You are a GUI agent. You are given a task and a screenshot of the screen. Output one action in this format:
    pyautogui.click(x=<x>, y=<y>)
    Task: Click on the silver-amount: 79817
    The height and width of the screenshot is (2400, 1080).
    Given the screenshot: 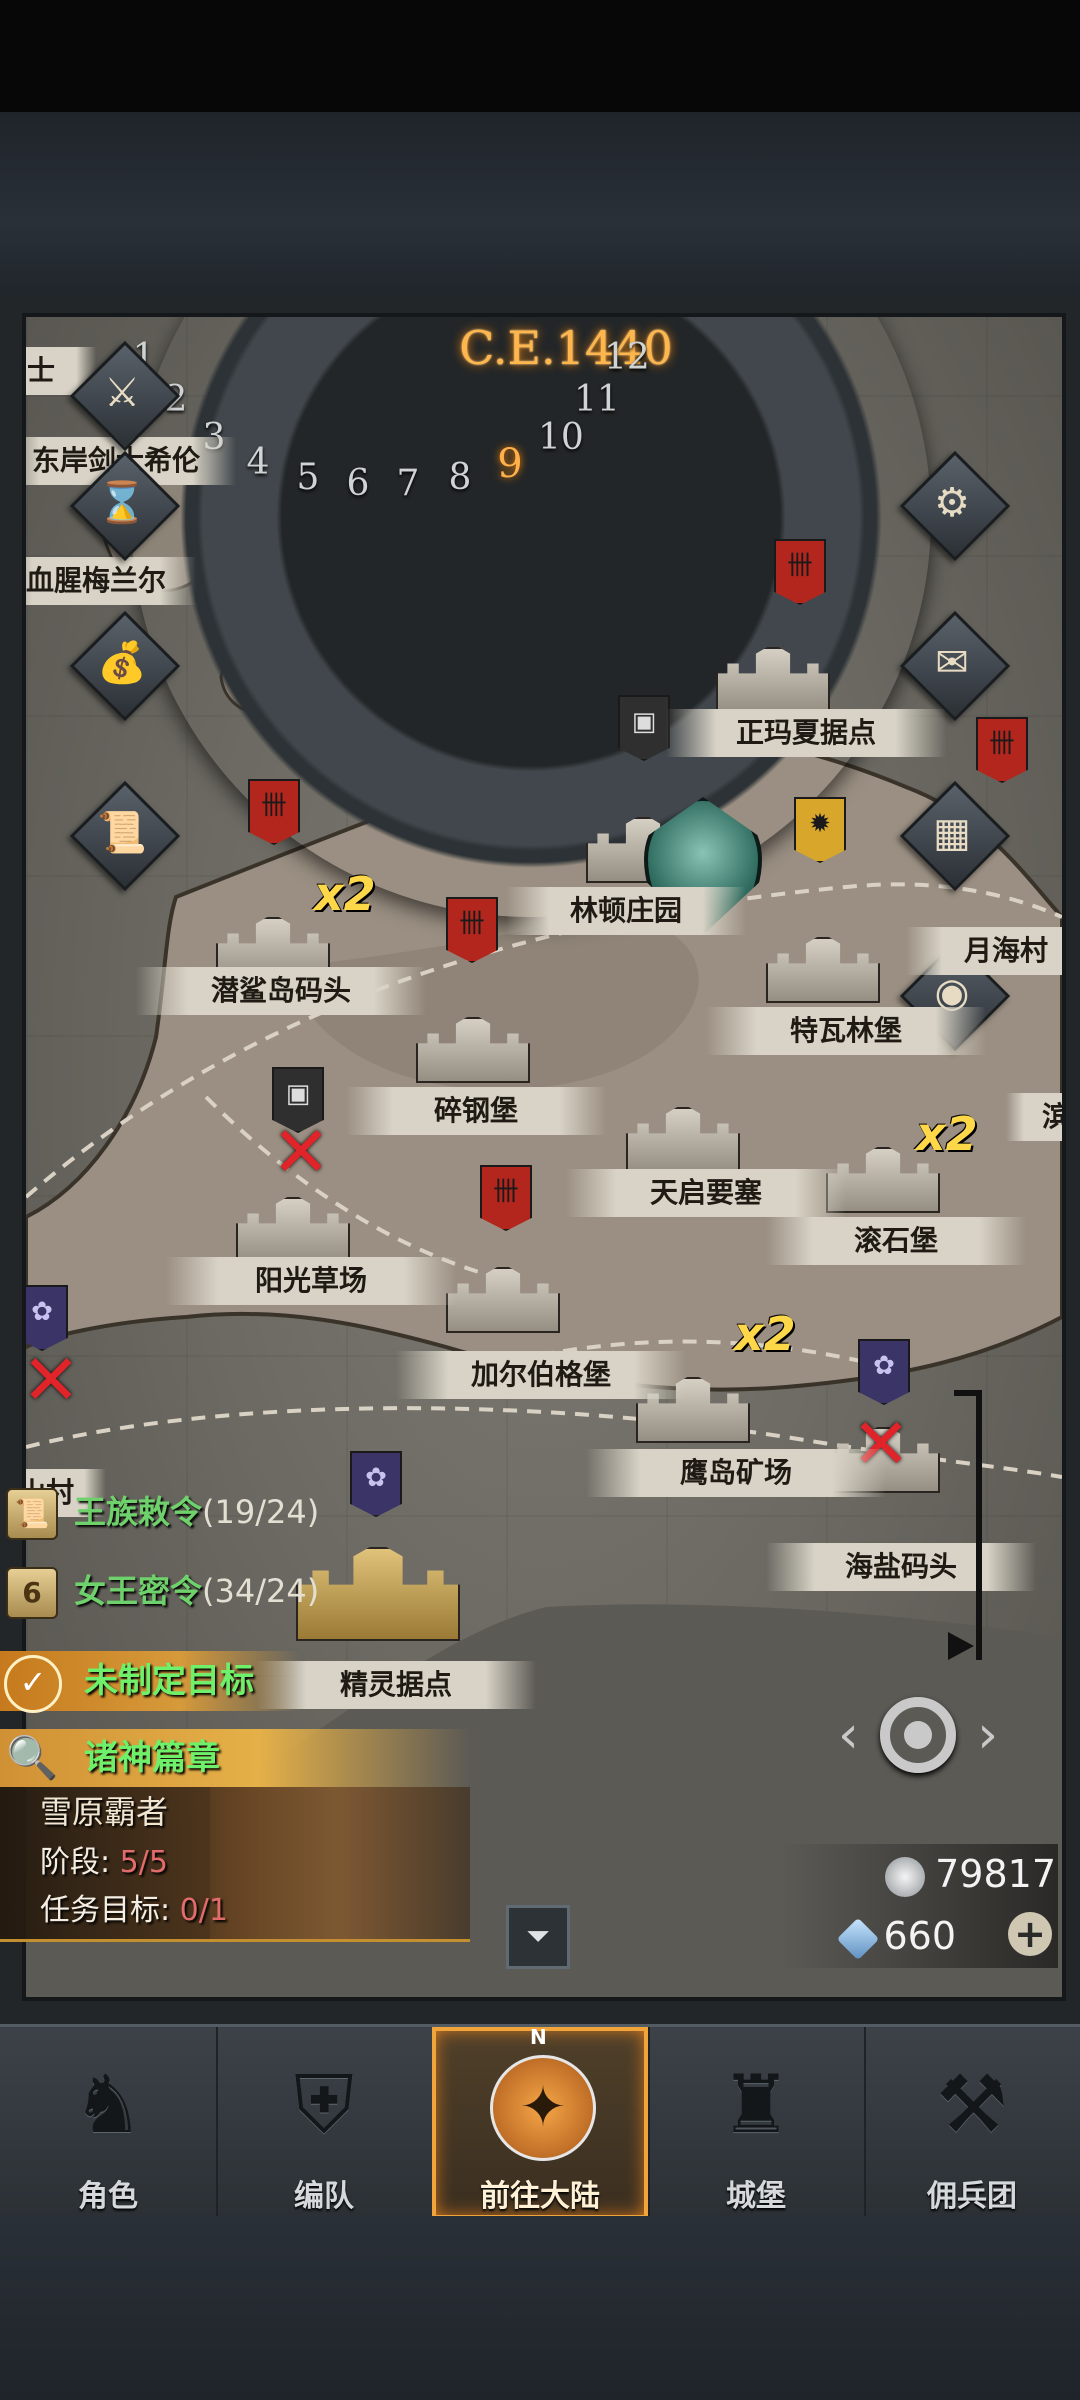 What is the action you would take?
    pyautogui.click(x=995, y=1874)
    